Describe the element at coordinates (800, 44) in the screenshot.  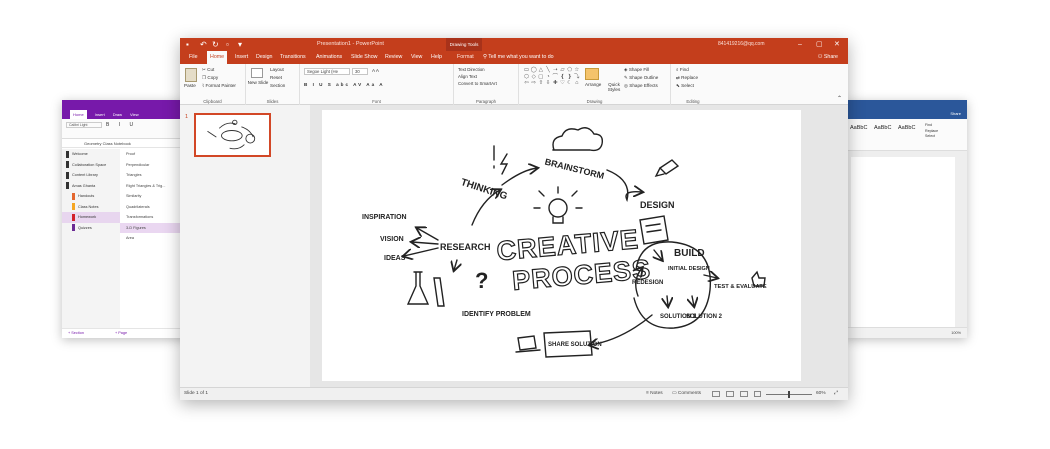
I see `minimize-icon: –` at that location.